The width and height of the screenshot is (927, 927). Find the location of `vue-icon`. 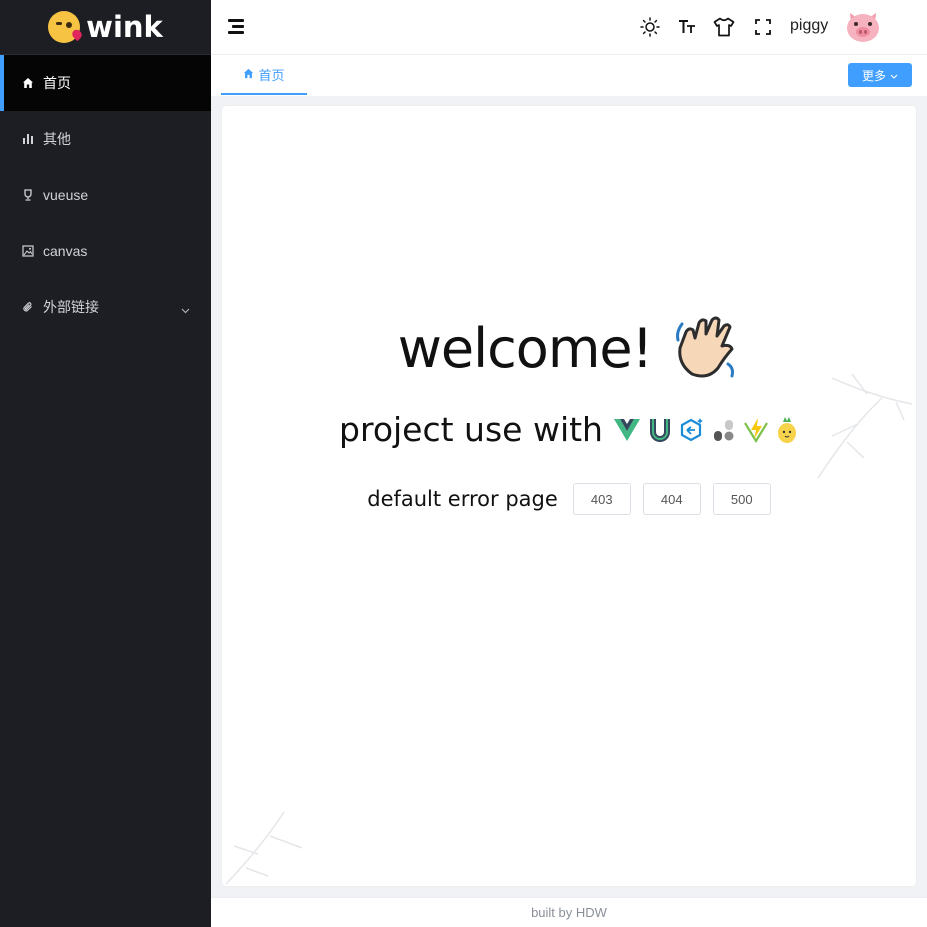

vue-icon is located at coordinates (627, 430).